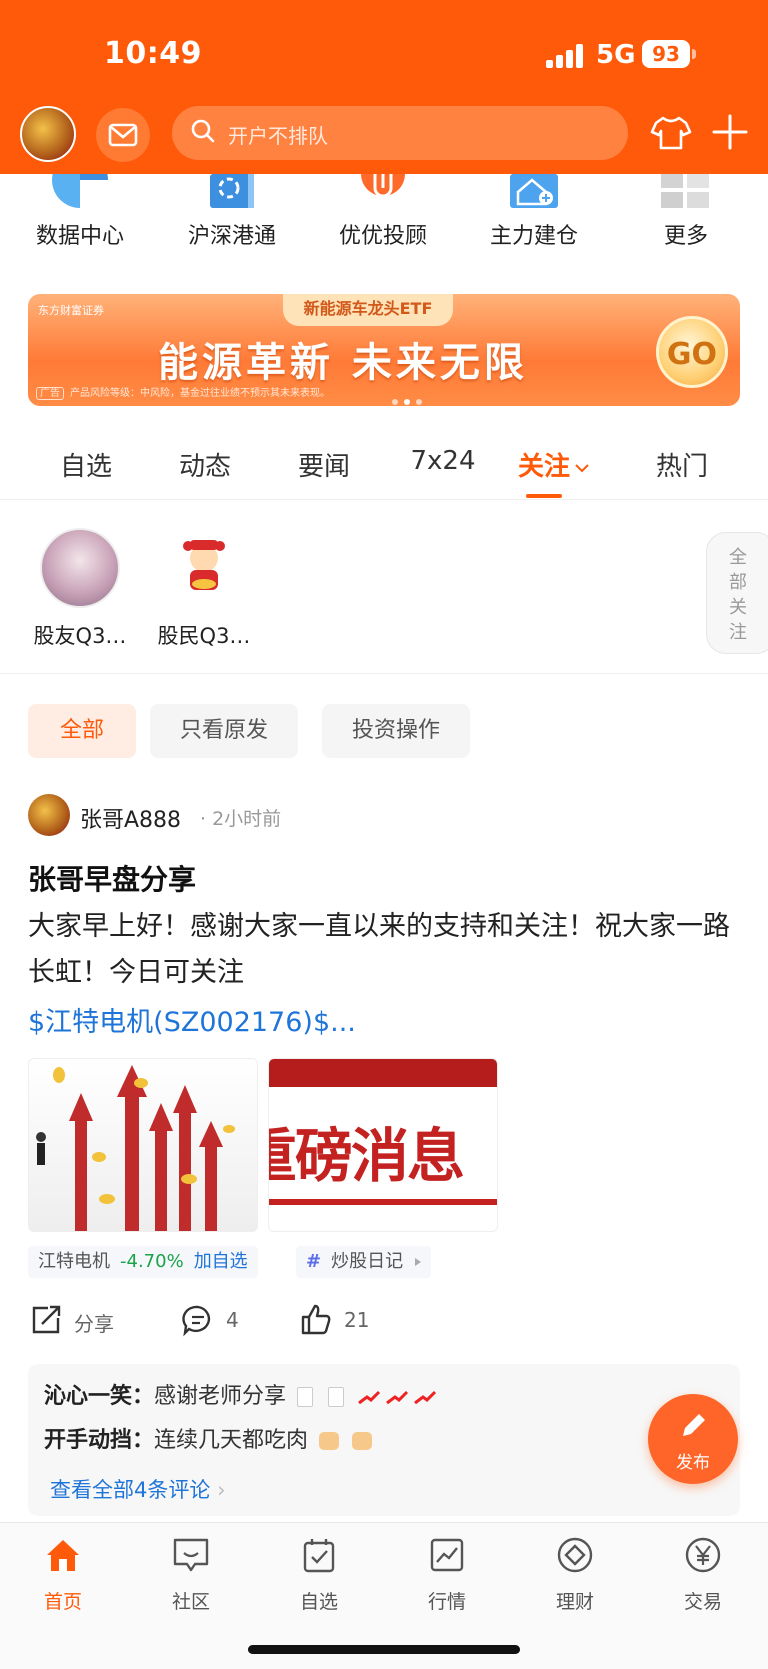  What do you see at coordinates (63, 1555) in the screenshot?
I see `home-icon` at bounding box center [63, 1555].